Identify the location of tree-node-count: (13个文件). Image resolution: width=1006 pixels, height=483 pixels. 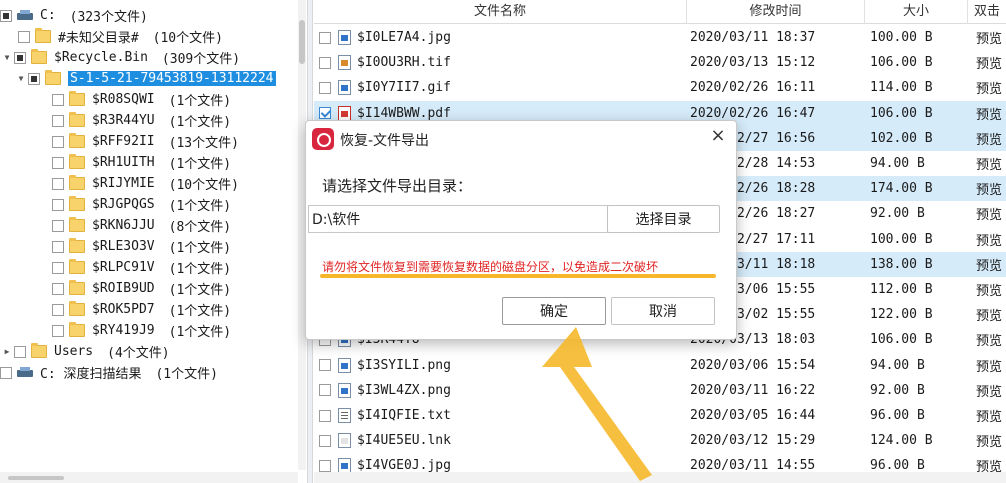
(203, 143).